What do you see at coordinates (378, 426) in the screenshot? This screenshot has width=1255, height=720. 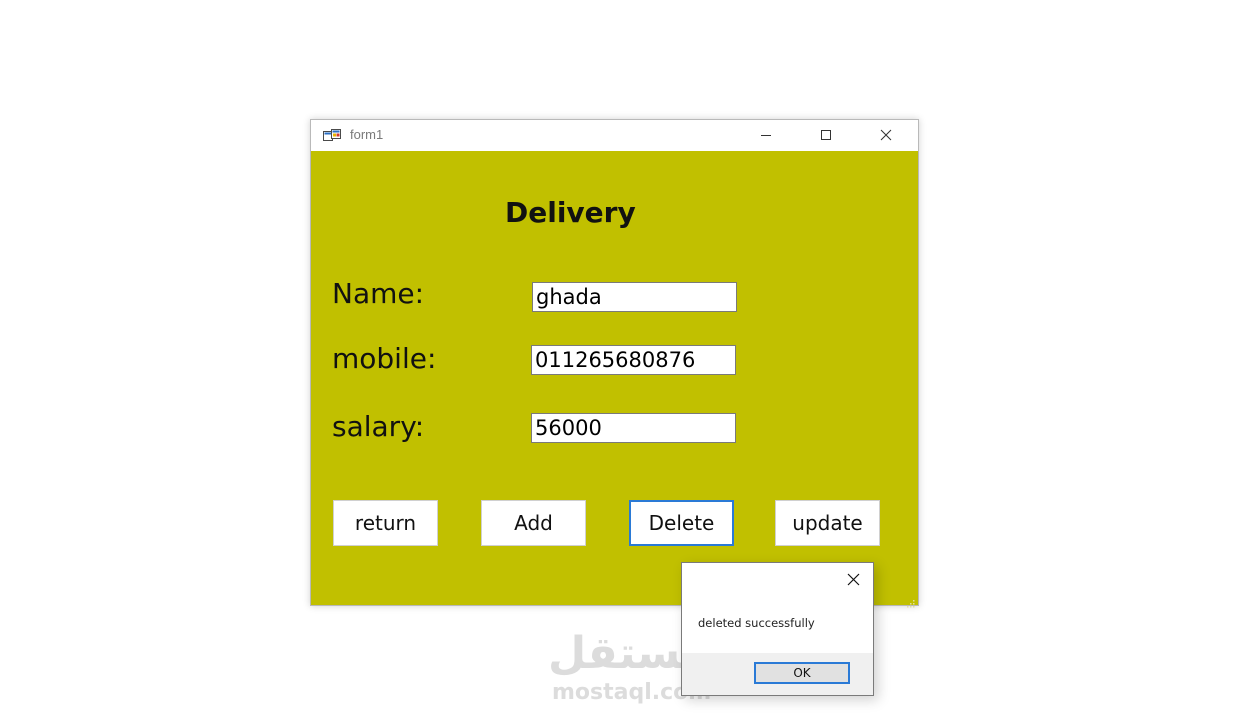 I see `salary-label: salary:` at bounding box center [378, 426].